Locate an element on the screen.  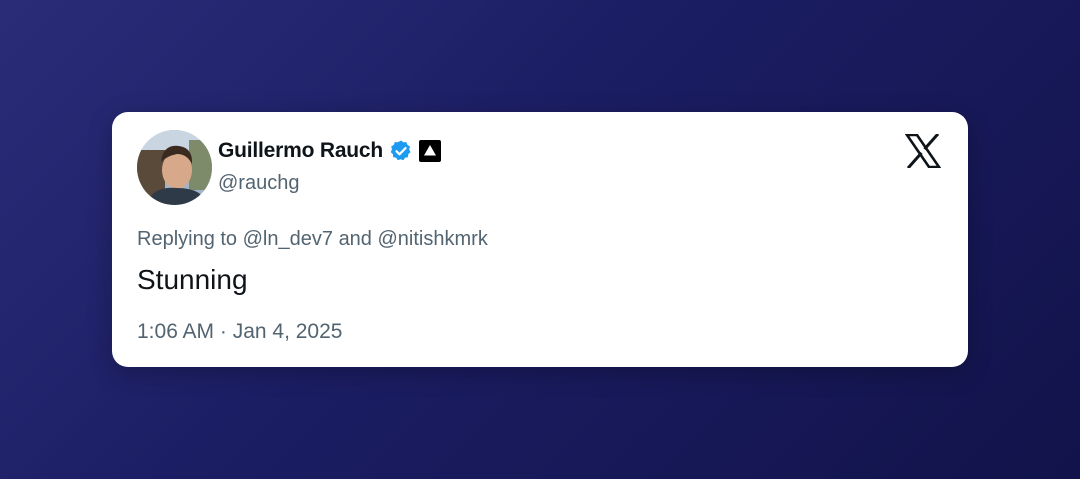
author-handle: @rauchg is located at coordinates (258, 183).